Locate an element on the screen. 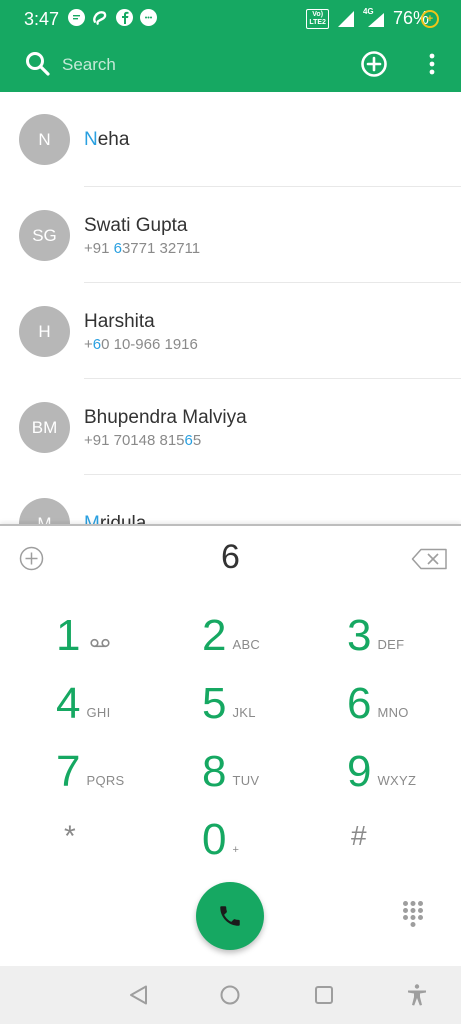 The width and height of the screenshot is (461, 1024). name-rest: Harshita is located at coordinates (119, 321).